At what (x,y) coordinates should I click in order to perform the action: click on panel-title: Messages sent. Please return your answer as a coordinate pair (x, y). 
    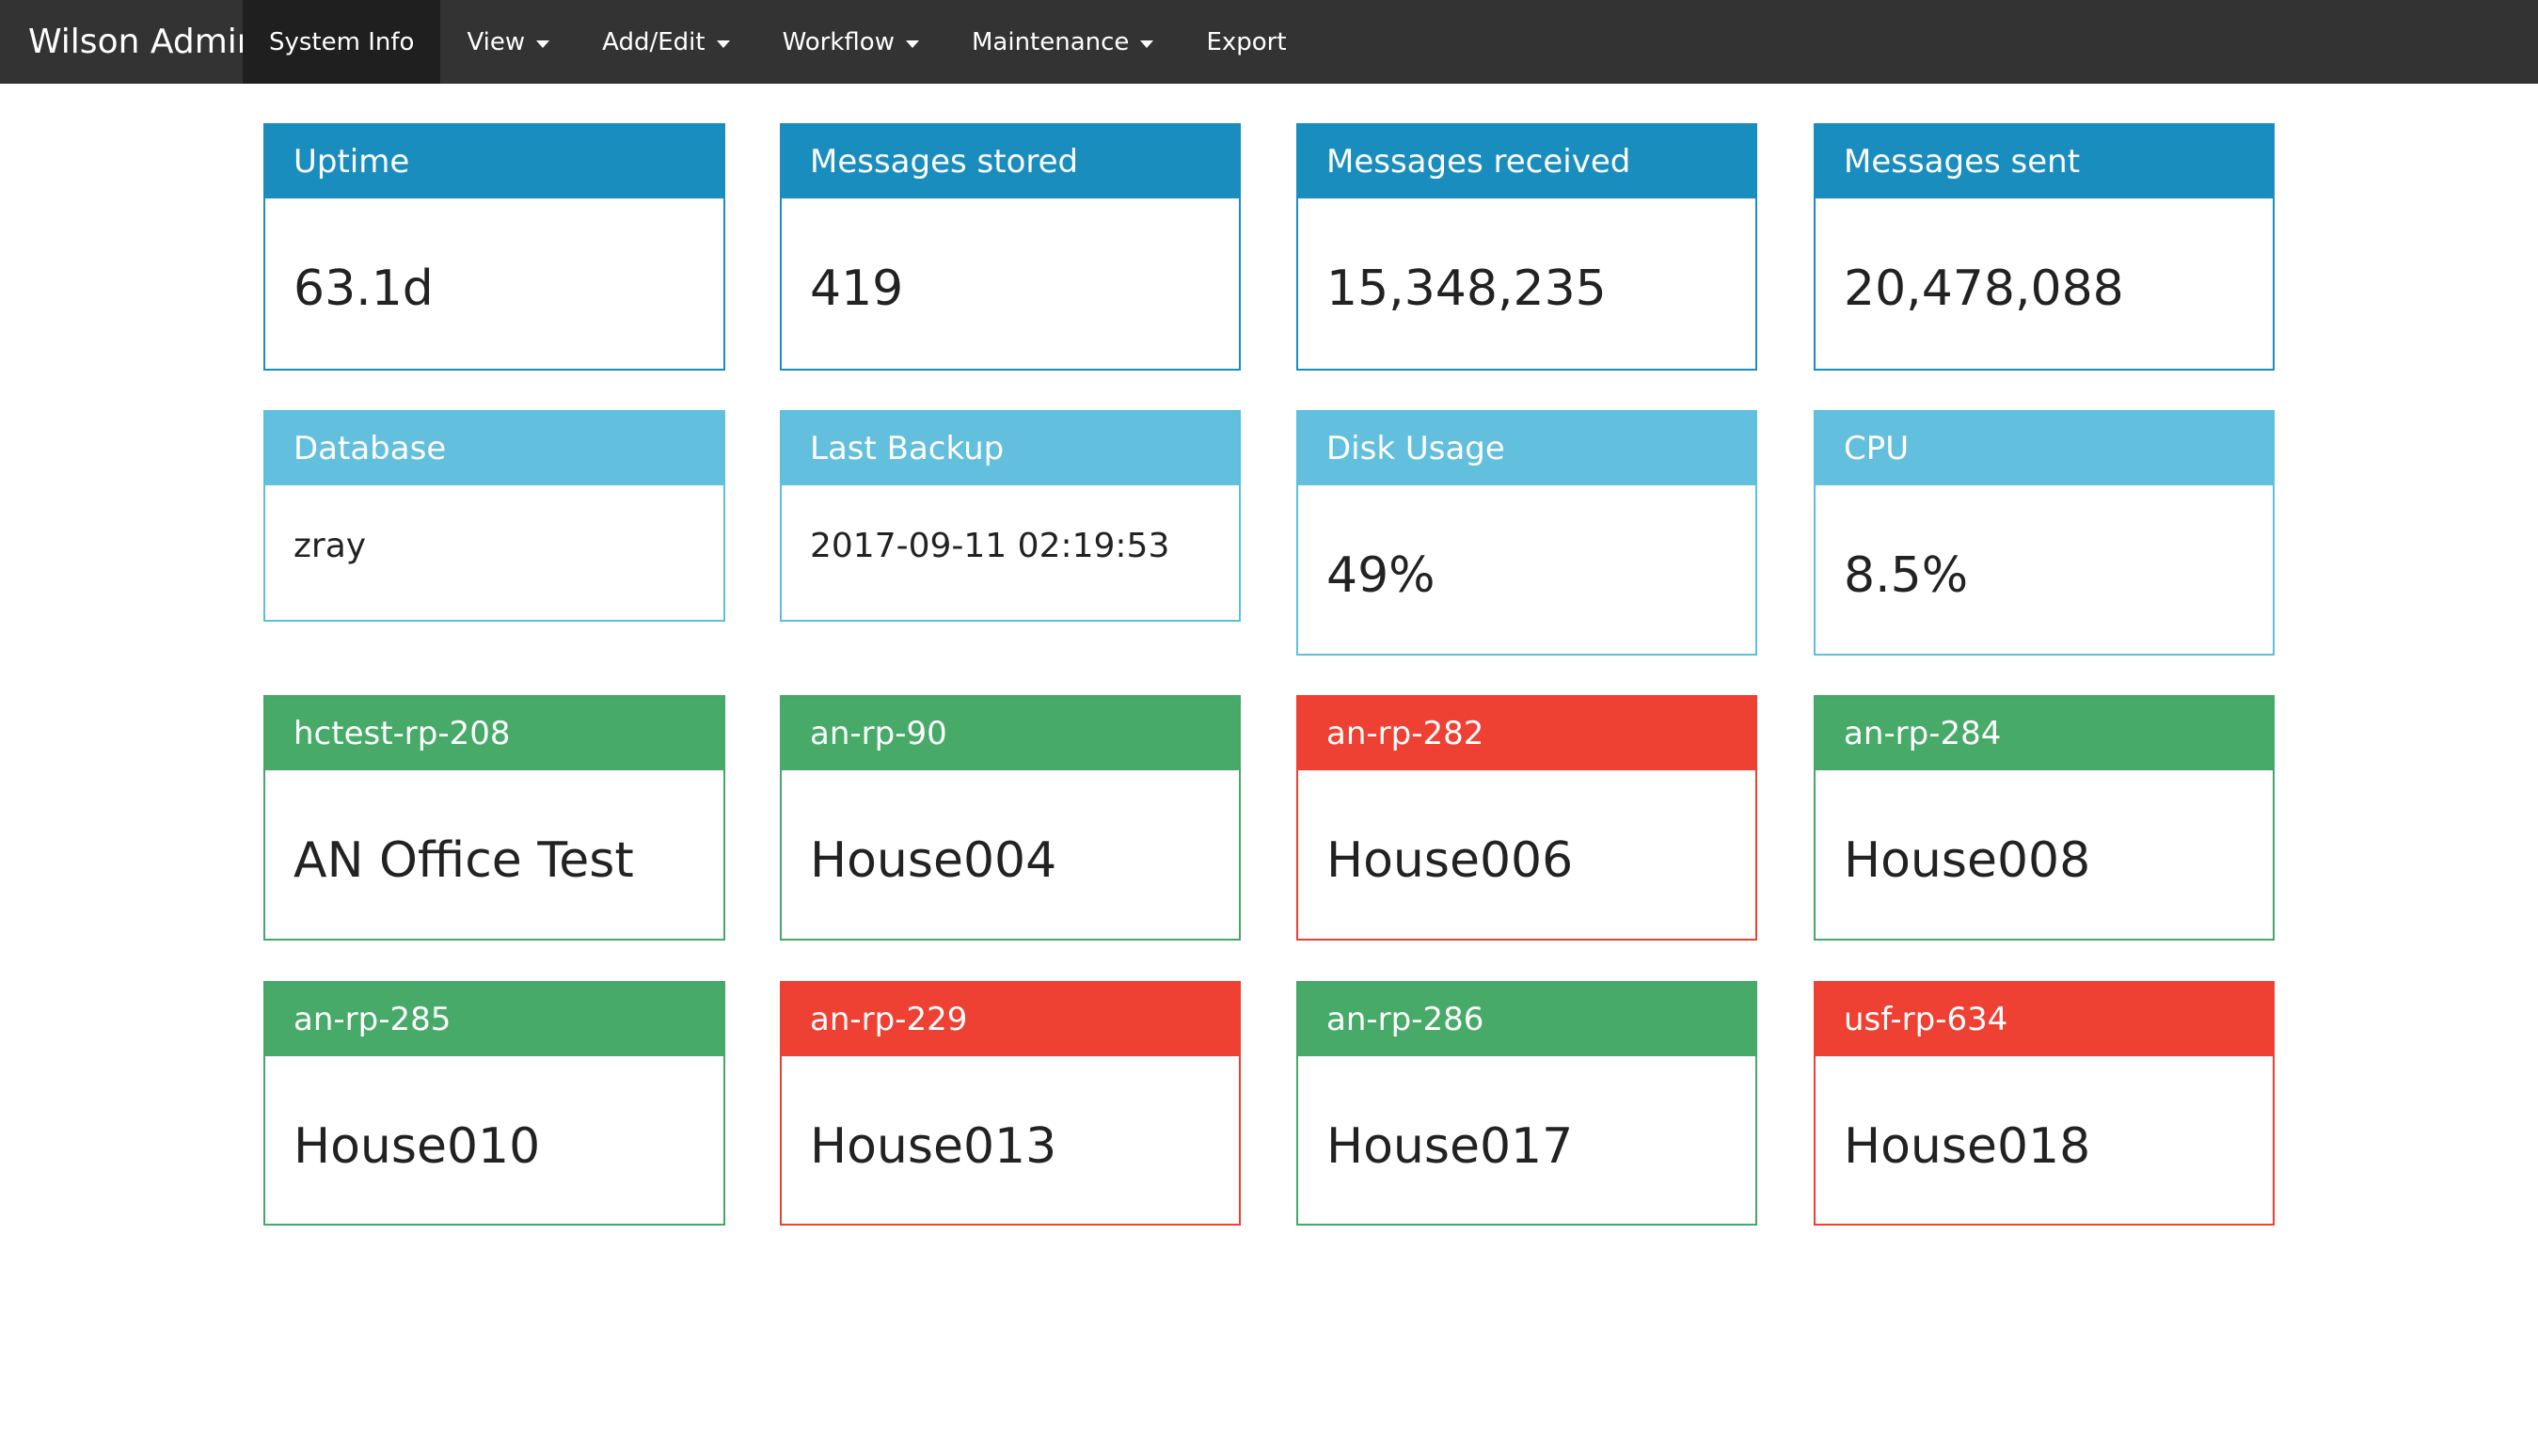
    Looking at the image, I should click on (2045, 161).